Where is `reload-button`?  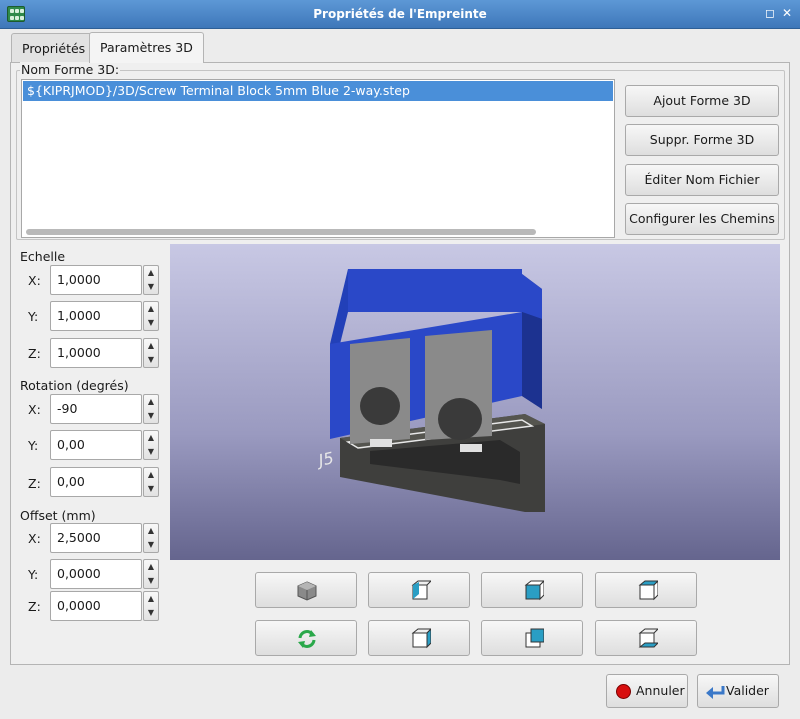
reload-button is located at coordinates (306, 638).